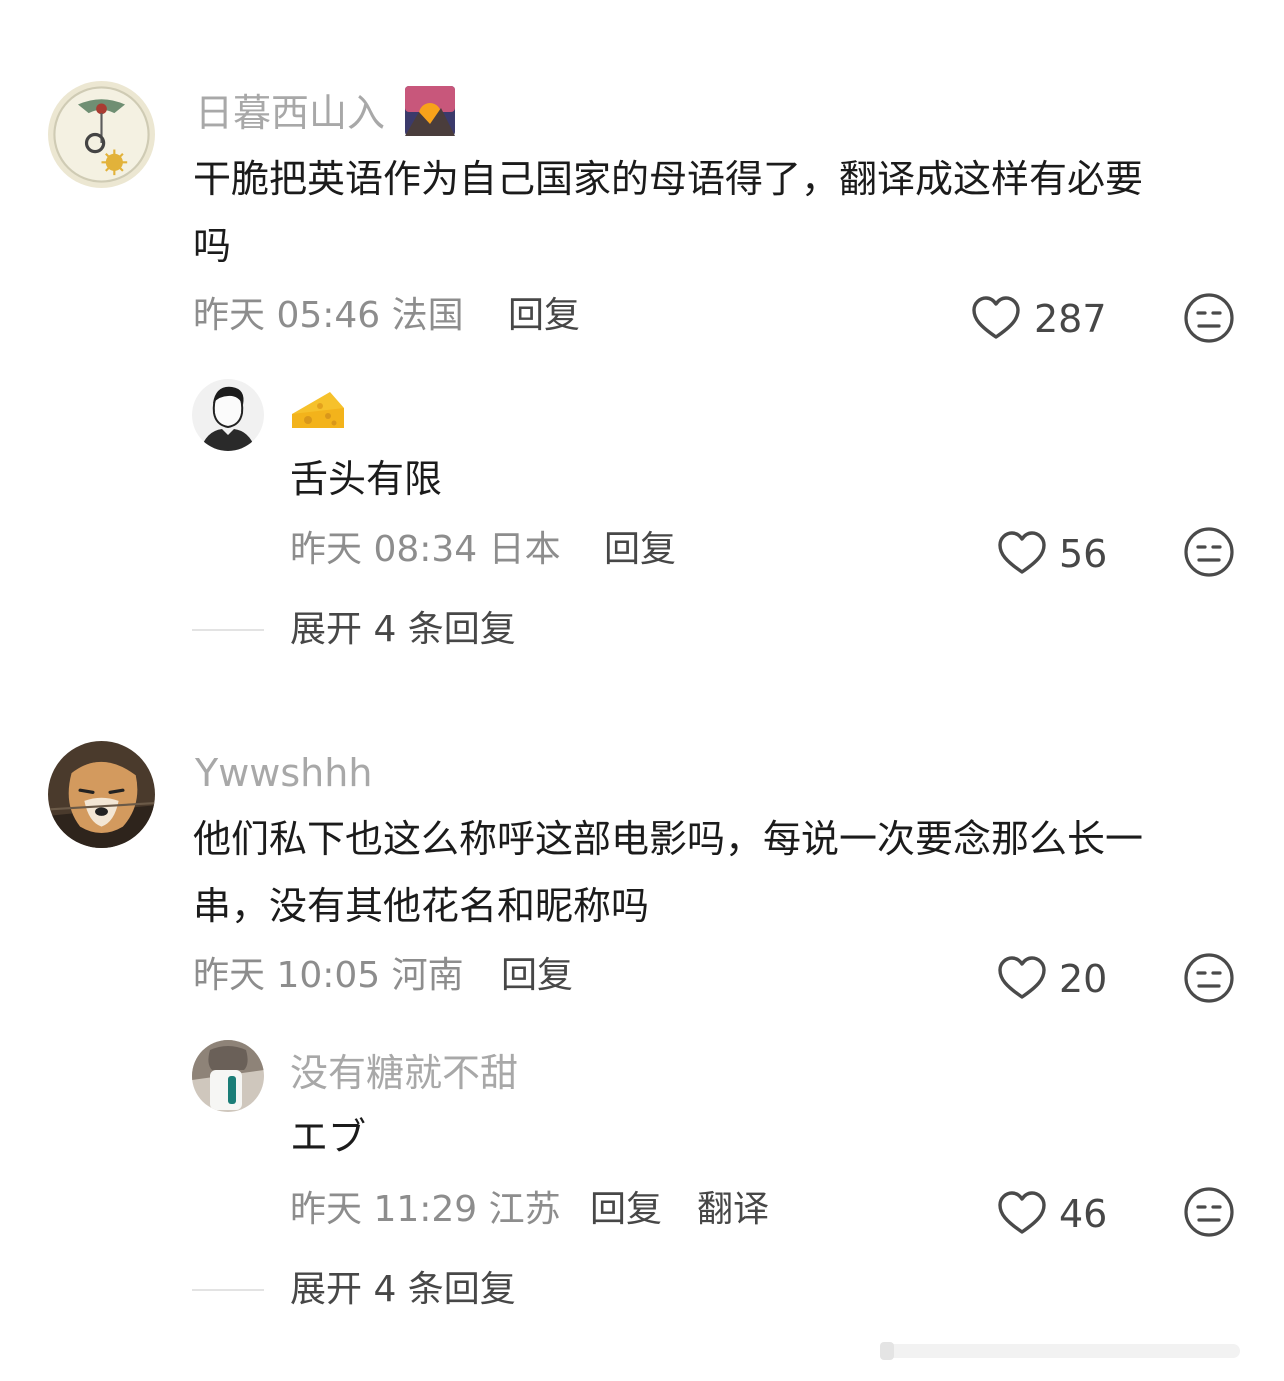 The height and width of the screenshot is (1381, 1284). Describe the element at coordinates (212, 246) in the screenshot. I see `comment-text-continued: 吗` at that location.